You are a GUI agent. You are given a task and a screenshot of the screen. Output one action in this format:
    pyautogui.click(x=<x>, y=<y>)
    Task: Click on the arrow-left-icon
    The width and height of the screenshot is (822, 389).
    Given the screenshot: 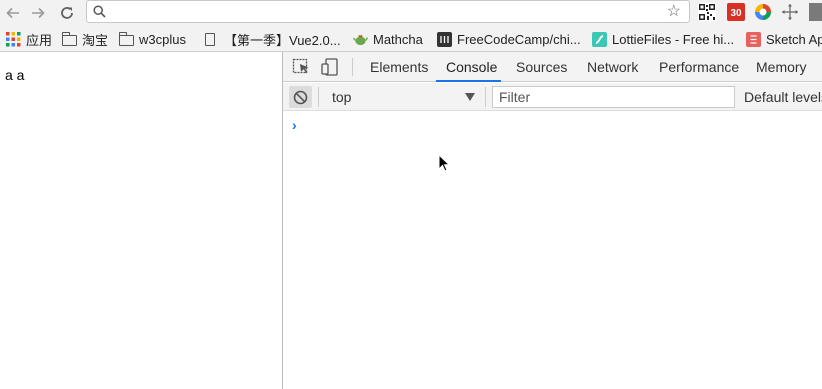 What is the action you would take?
    pyautogui.click(x=12, y=13)
    